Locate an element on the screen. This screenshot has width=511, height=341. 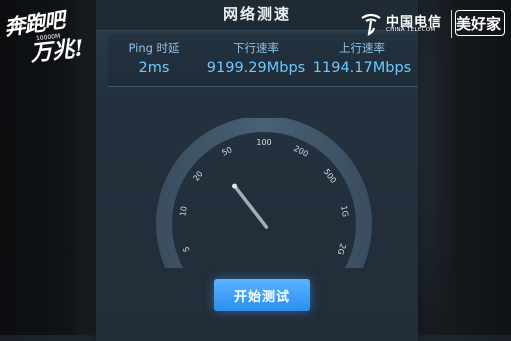
gauge-tick-label: 1G is located at coordinates (344, 211).